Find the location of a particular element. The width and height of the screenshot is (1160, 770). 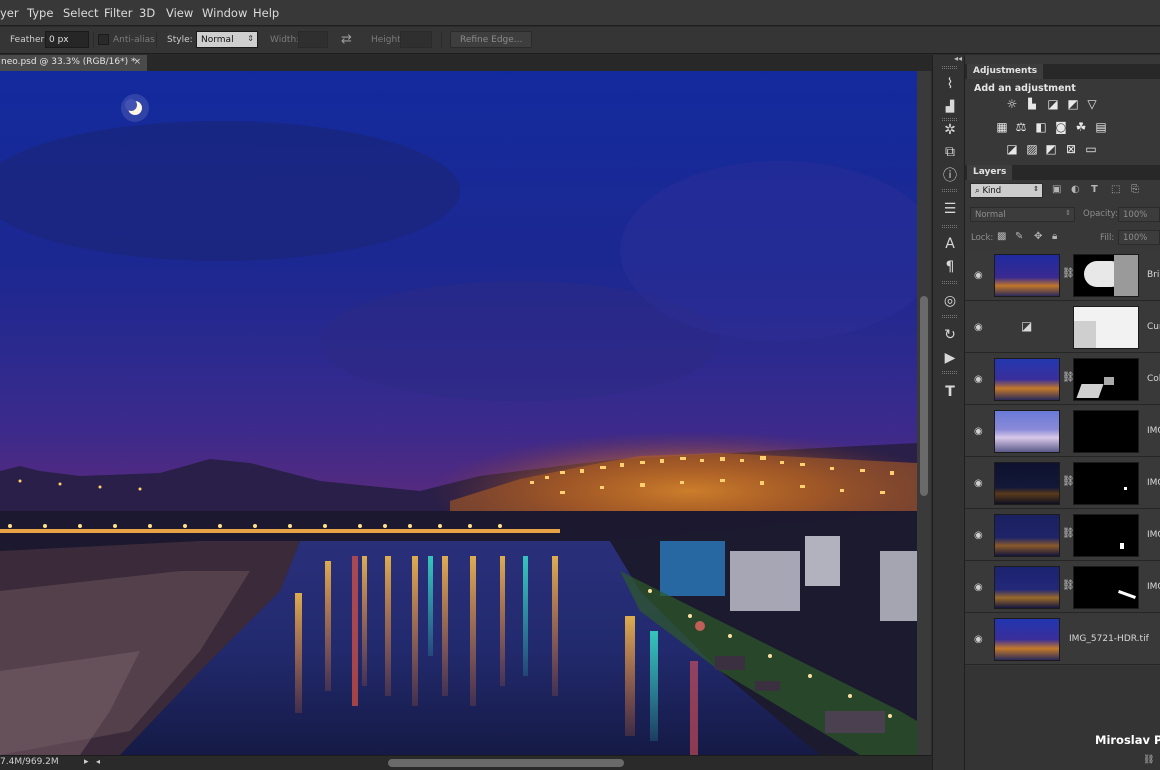

vertical-scrollbar is located at coordinates (924, 413).